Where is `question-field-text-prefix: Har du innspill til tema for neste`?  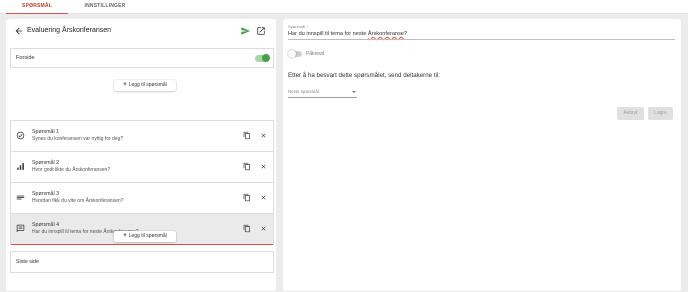 question-field-text-prefix: Har du innspill til tema for neste is located at coordinates (328, 34).